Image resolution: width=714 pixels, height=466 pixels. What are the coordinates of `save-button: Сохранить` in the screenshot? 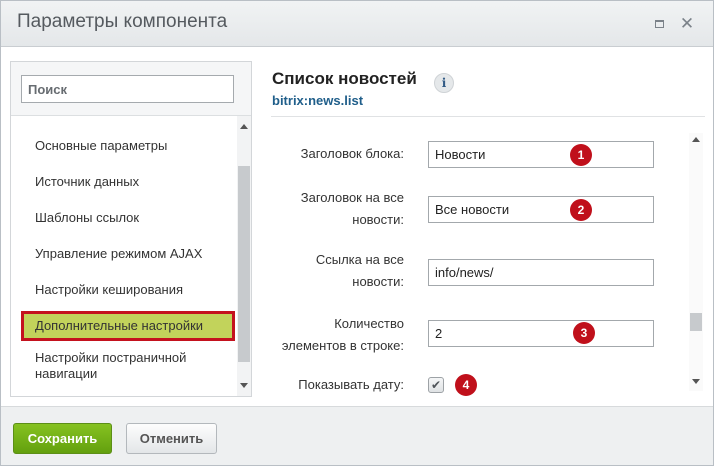 It's located at (62, 438).